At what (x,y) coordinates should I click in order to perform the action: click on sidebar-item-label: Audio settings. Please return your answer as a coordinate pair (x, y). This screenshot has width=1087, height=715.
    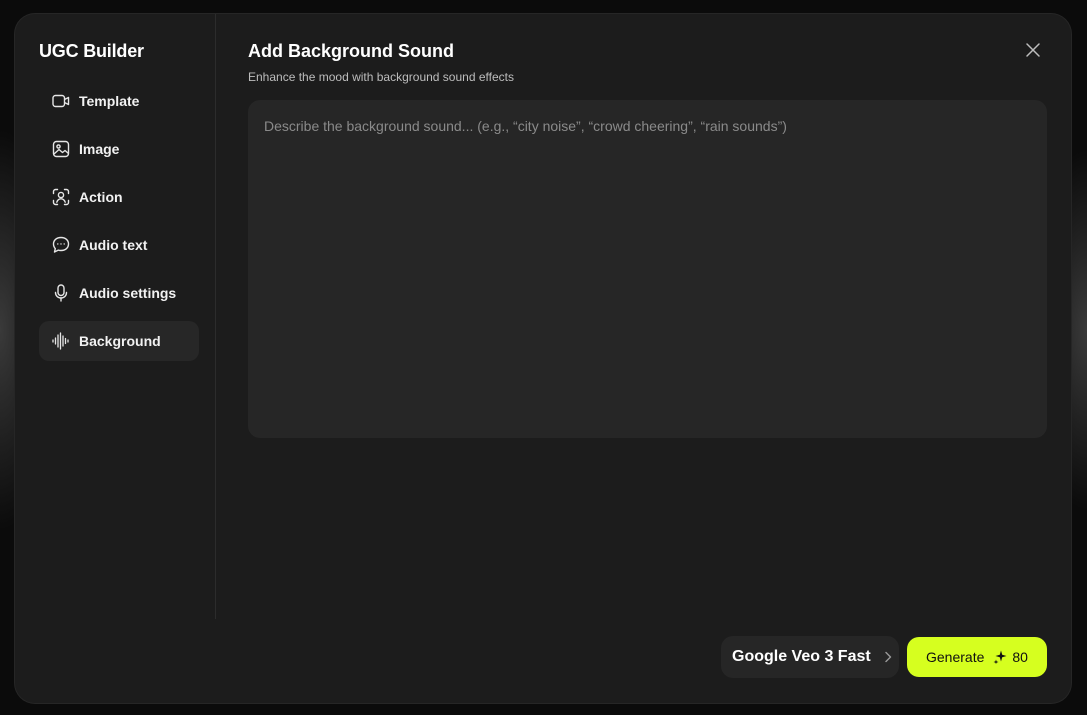
    Looking at the image, I should click on (128, 293).